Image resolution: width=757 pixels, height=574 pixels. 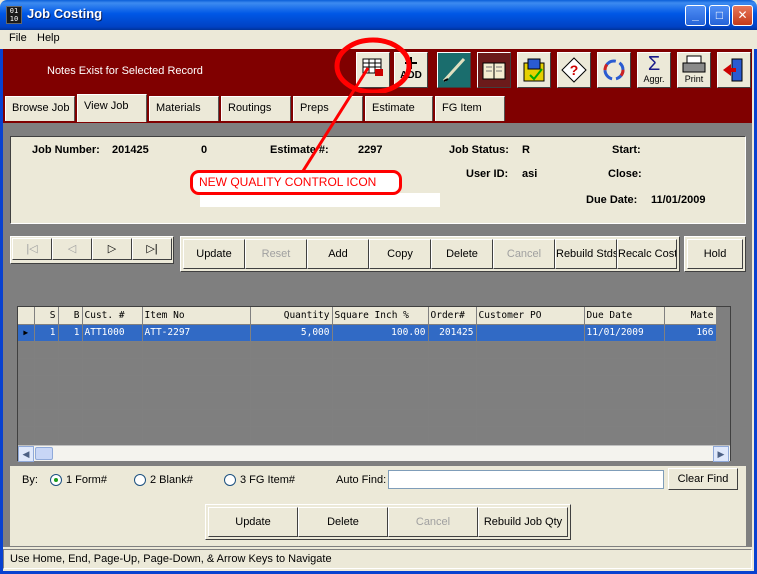 What do you see at coordinates (288, 182) in the screenshot?
I see `annotation-text: NEW QUALITY CONTROL ICON` at bounding box center [288, 182].